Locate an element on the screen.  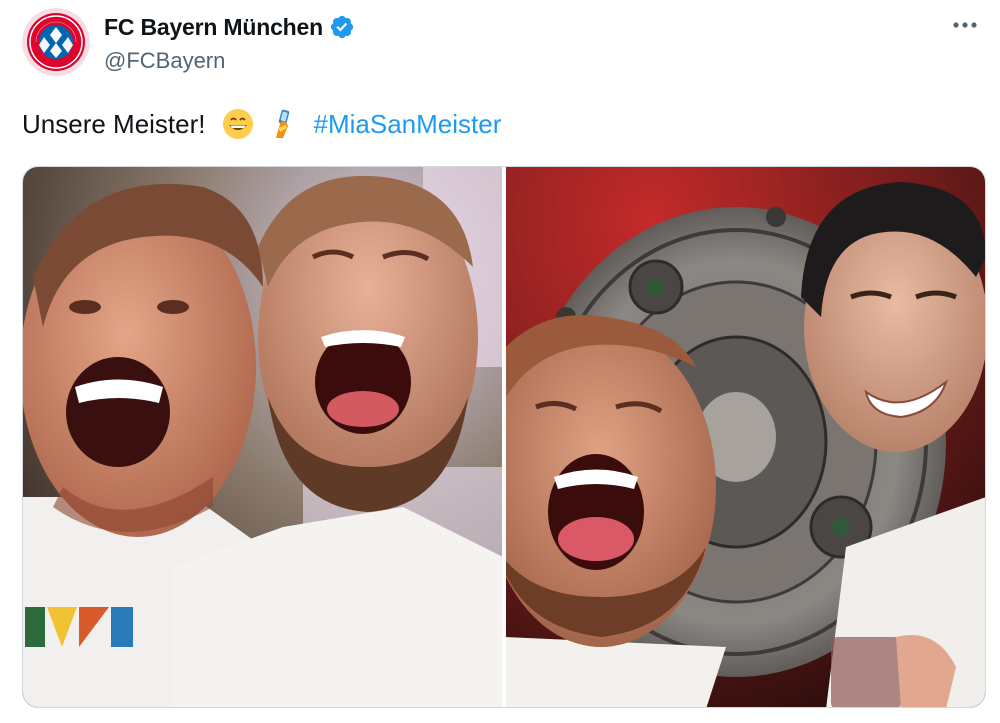
avatar is located at coordinates (56, 42).